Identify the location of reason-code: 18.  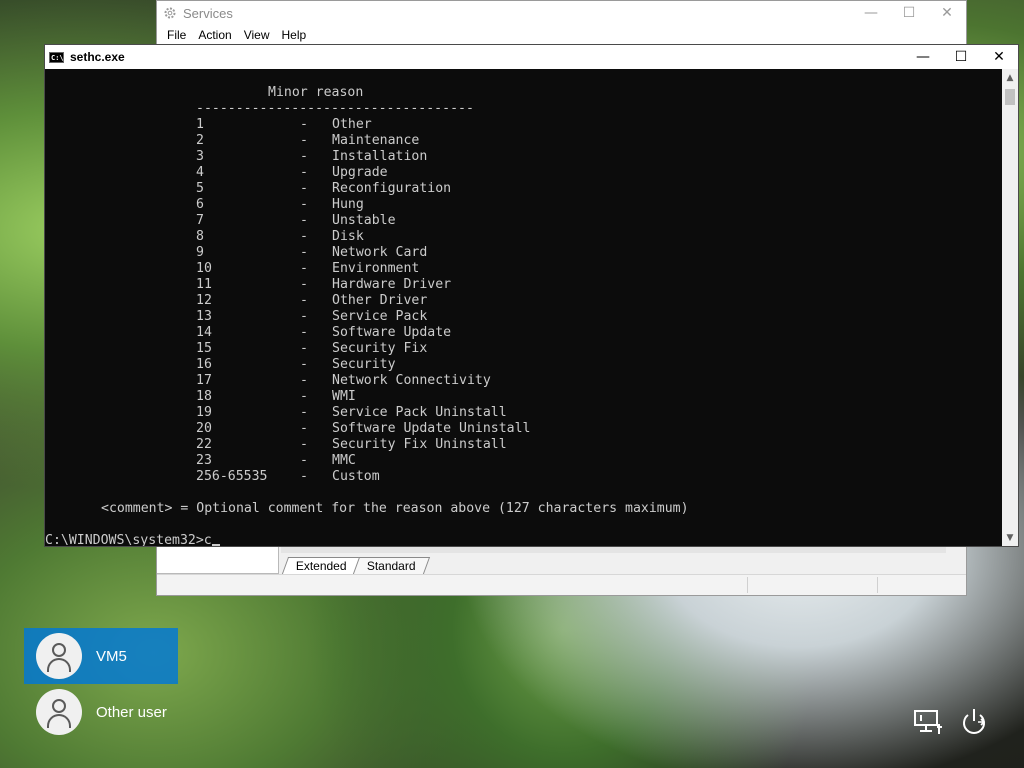
(204, 396).